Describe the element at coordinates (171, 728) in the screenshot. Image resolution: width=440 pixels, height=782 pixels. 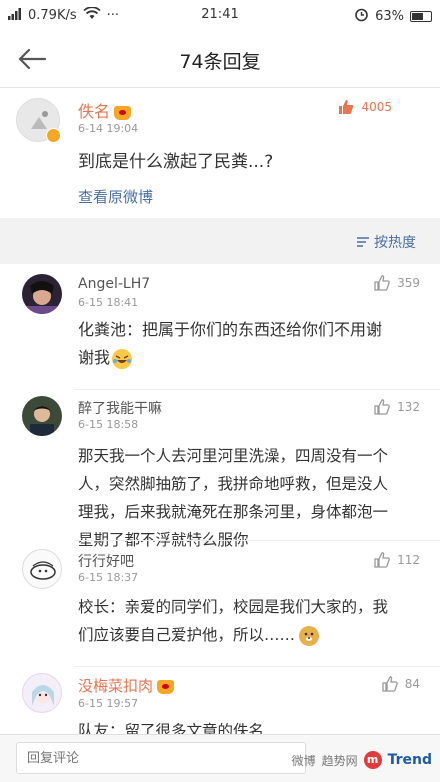
I see `comment-text: 队友：留了很多文章的佚名` at that location.